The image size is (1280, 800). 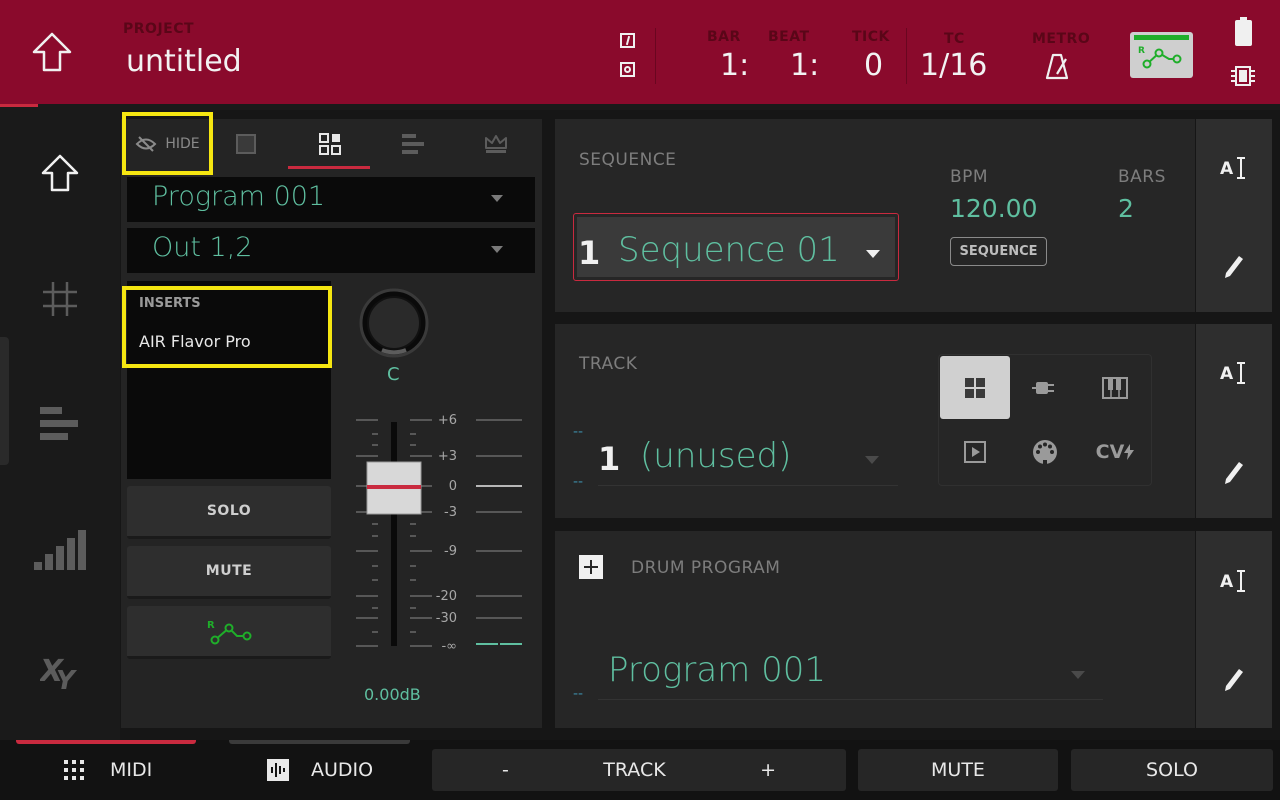 What do you see at coordinates (1234, 373) in the screenshot?
I see `rename-track-button: A` at bounding box center [1234, 373].